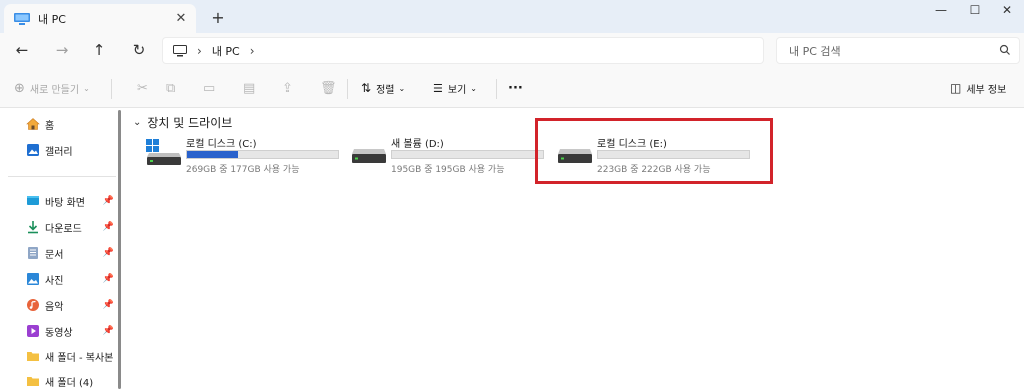  What do you see at coordinates (72, 253) in the screenshot?
I see `sidebar-item-documents: 문서 📌` at bounding box center [72, 253].